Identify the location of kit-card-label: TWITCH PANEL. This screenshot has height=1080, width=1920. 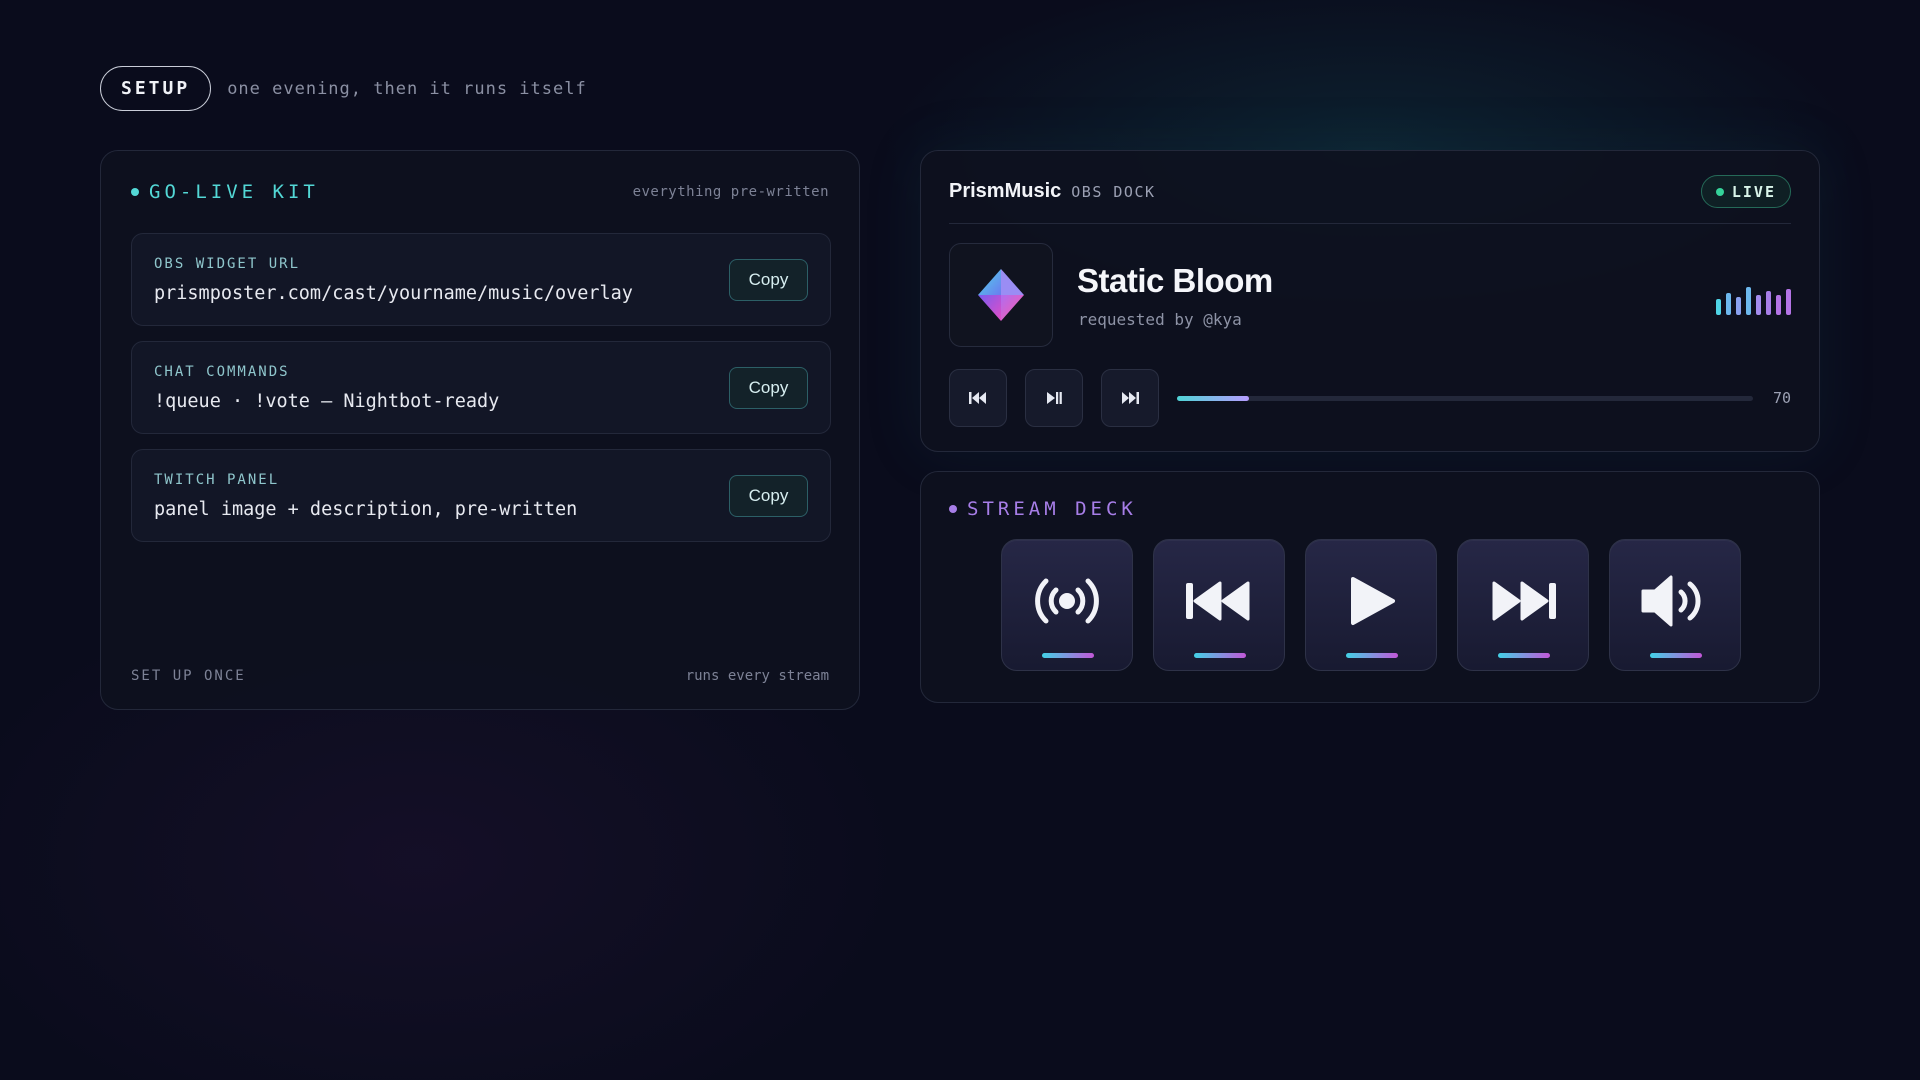
(217, 480).